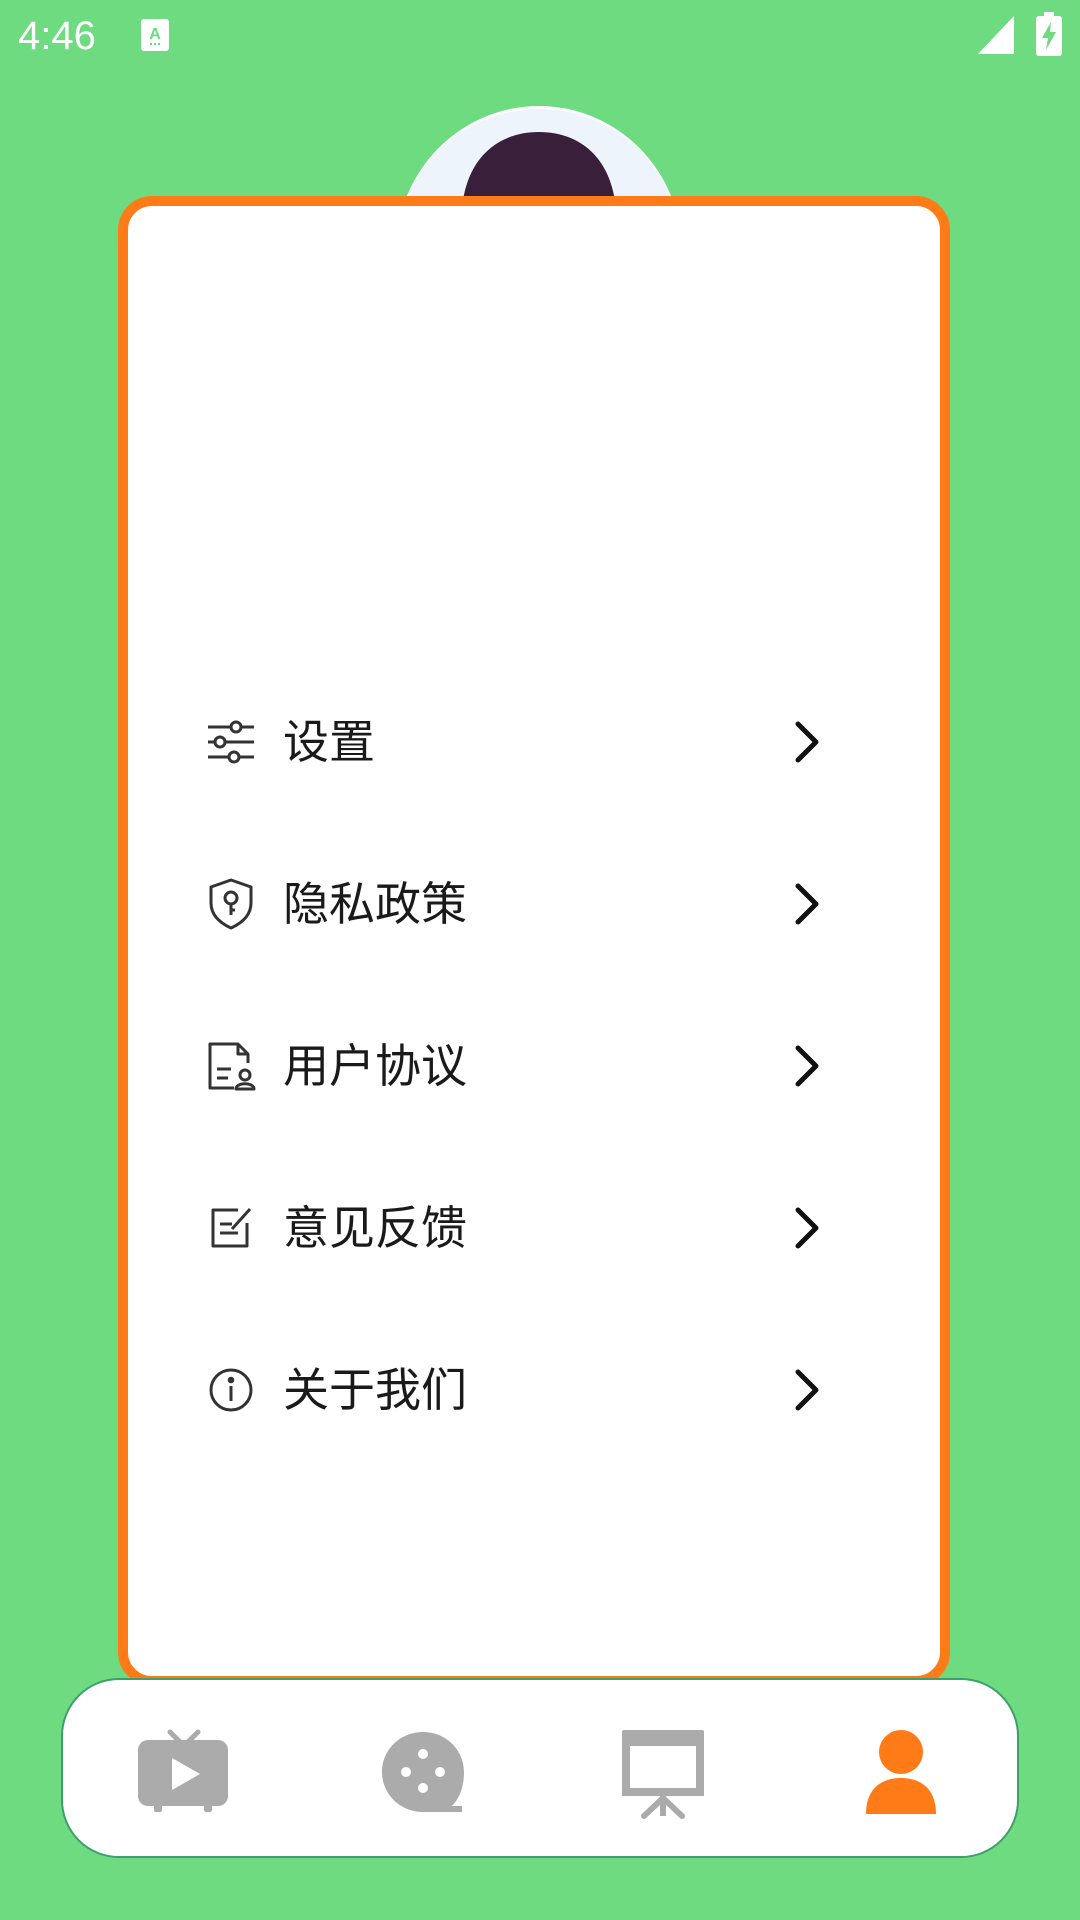 This screenshot has height=1920, width=1080. Describe the element at coordinates (1049, 34) in the screenshot. I see `battery-charging-icon` at that location.